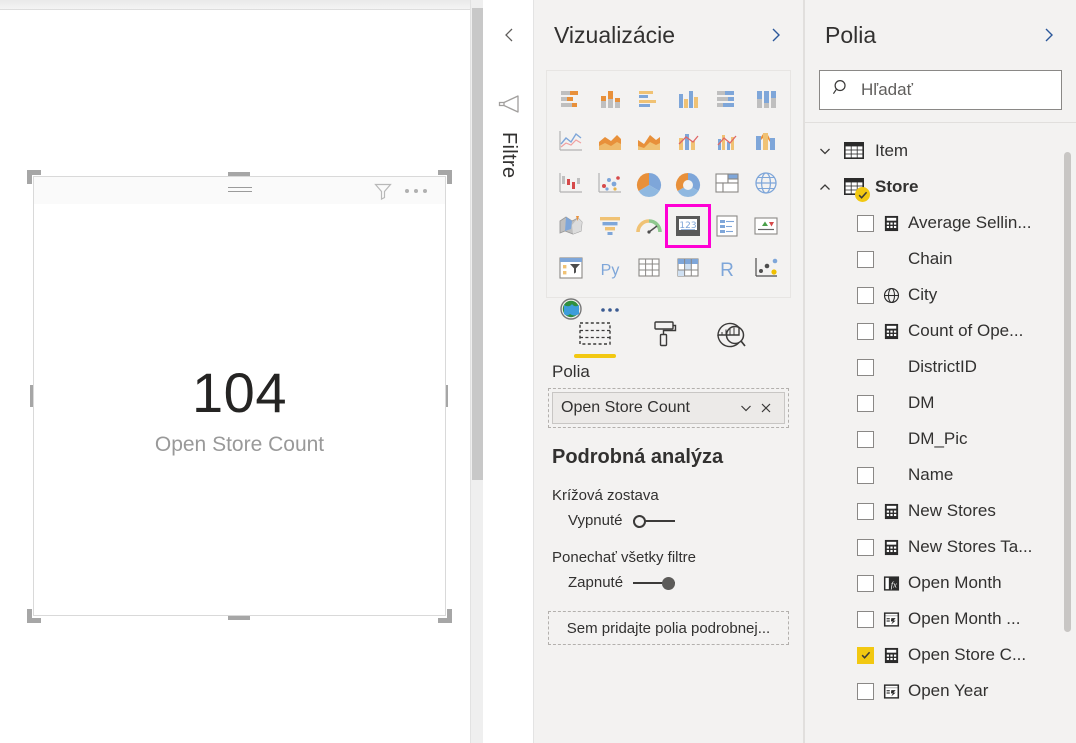 The height and width of the screenshot is (743, 1076). I want to click on card-icon: 123, so click(688, 226).